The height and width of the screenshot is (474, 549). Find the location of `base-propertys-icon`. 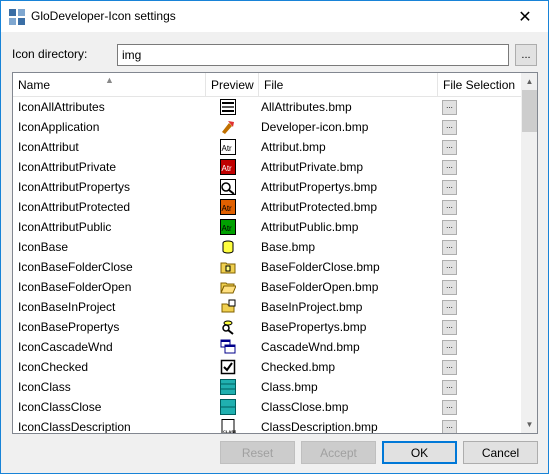

base-propertys-icon is located at coordinates (230, 327).